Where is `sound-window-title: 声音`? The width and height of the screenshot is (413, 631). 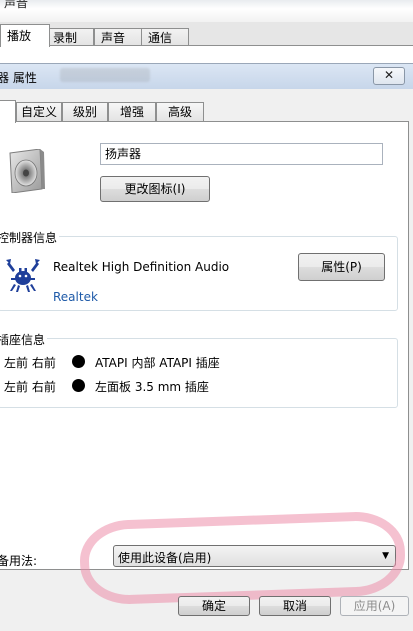 sound-window-title: 声音 is located at coordinates (16, 5).